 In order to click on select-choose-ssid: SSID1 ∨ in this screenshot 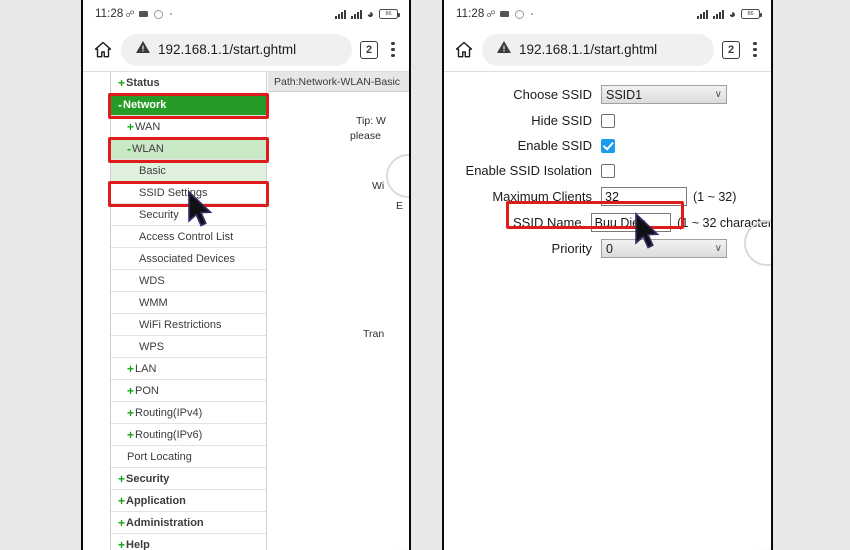, I will do `click(664, 94)`.